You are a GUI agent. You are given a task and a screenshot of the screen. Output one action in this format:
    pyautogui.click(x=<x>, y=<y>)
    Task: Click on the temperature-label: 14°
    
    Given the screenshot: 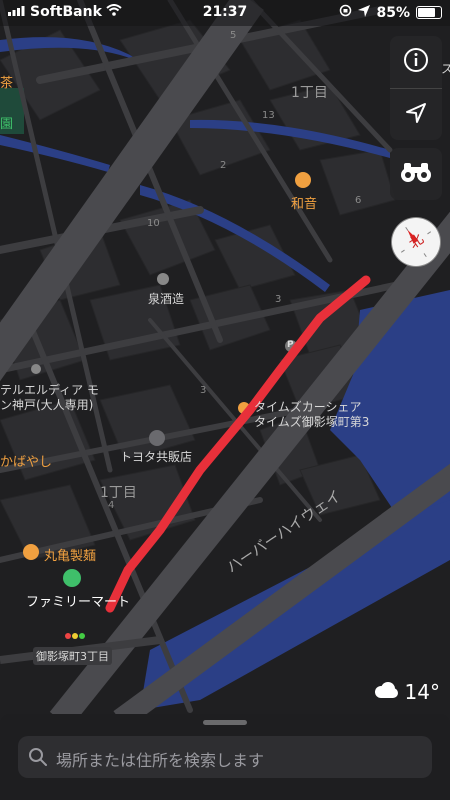 What is the action you would take?
    pyautogui.click(x=422, y=692)
    